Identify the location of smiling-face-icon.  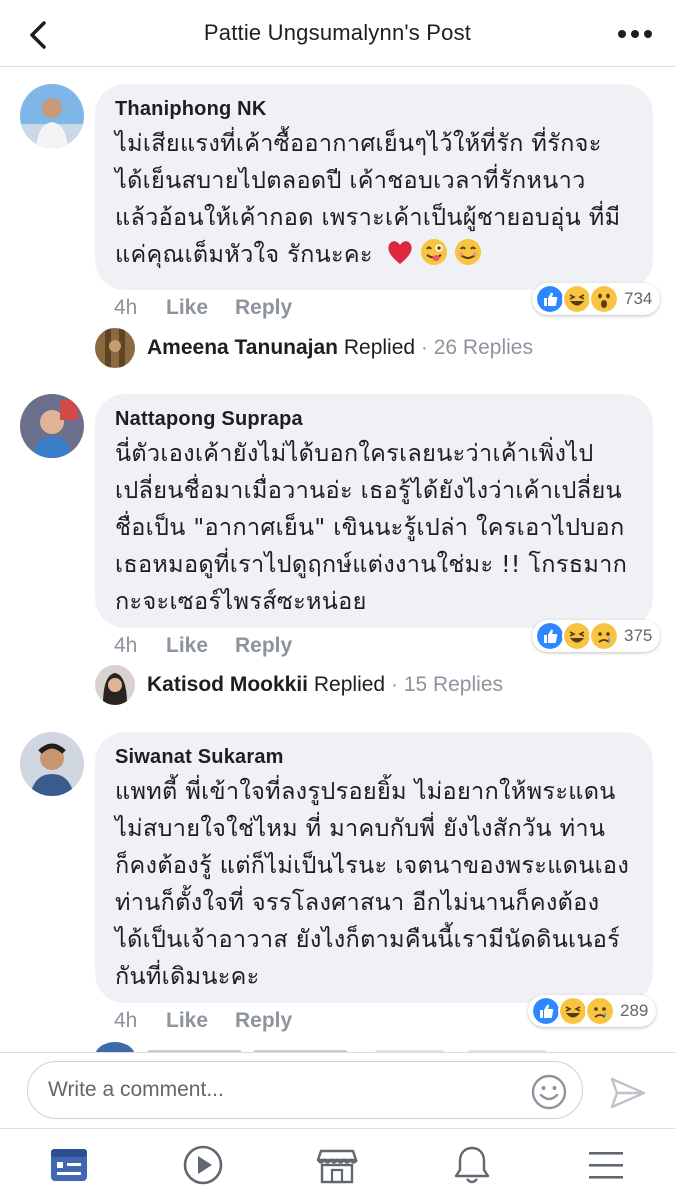
(467, 252).